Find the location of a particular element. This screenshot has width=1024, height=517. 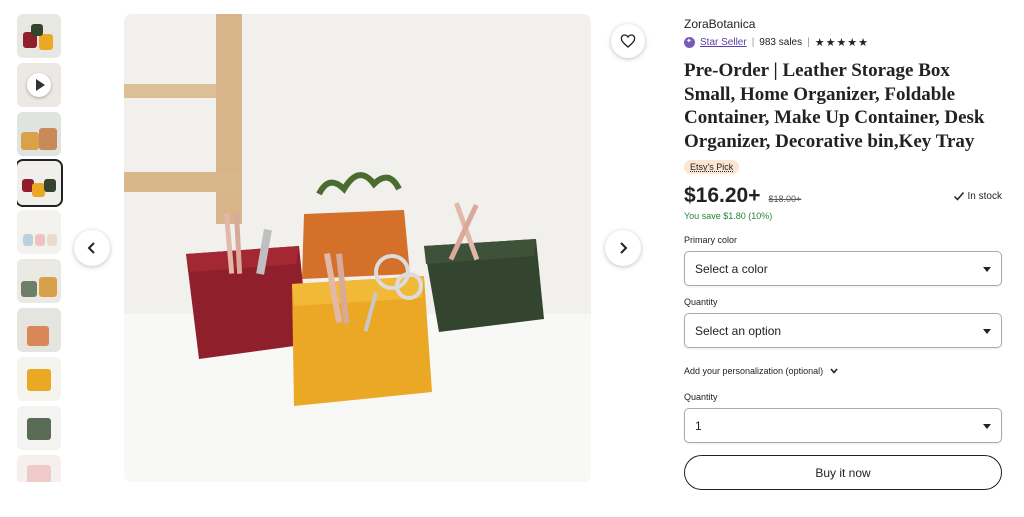

favorite-button is located at coordinates (628, 41).